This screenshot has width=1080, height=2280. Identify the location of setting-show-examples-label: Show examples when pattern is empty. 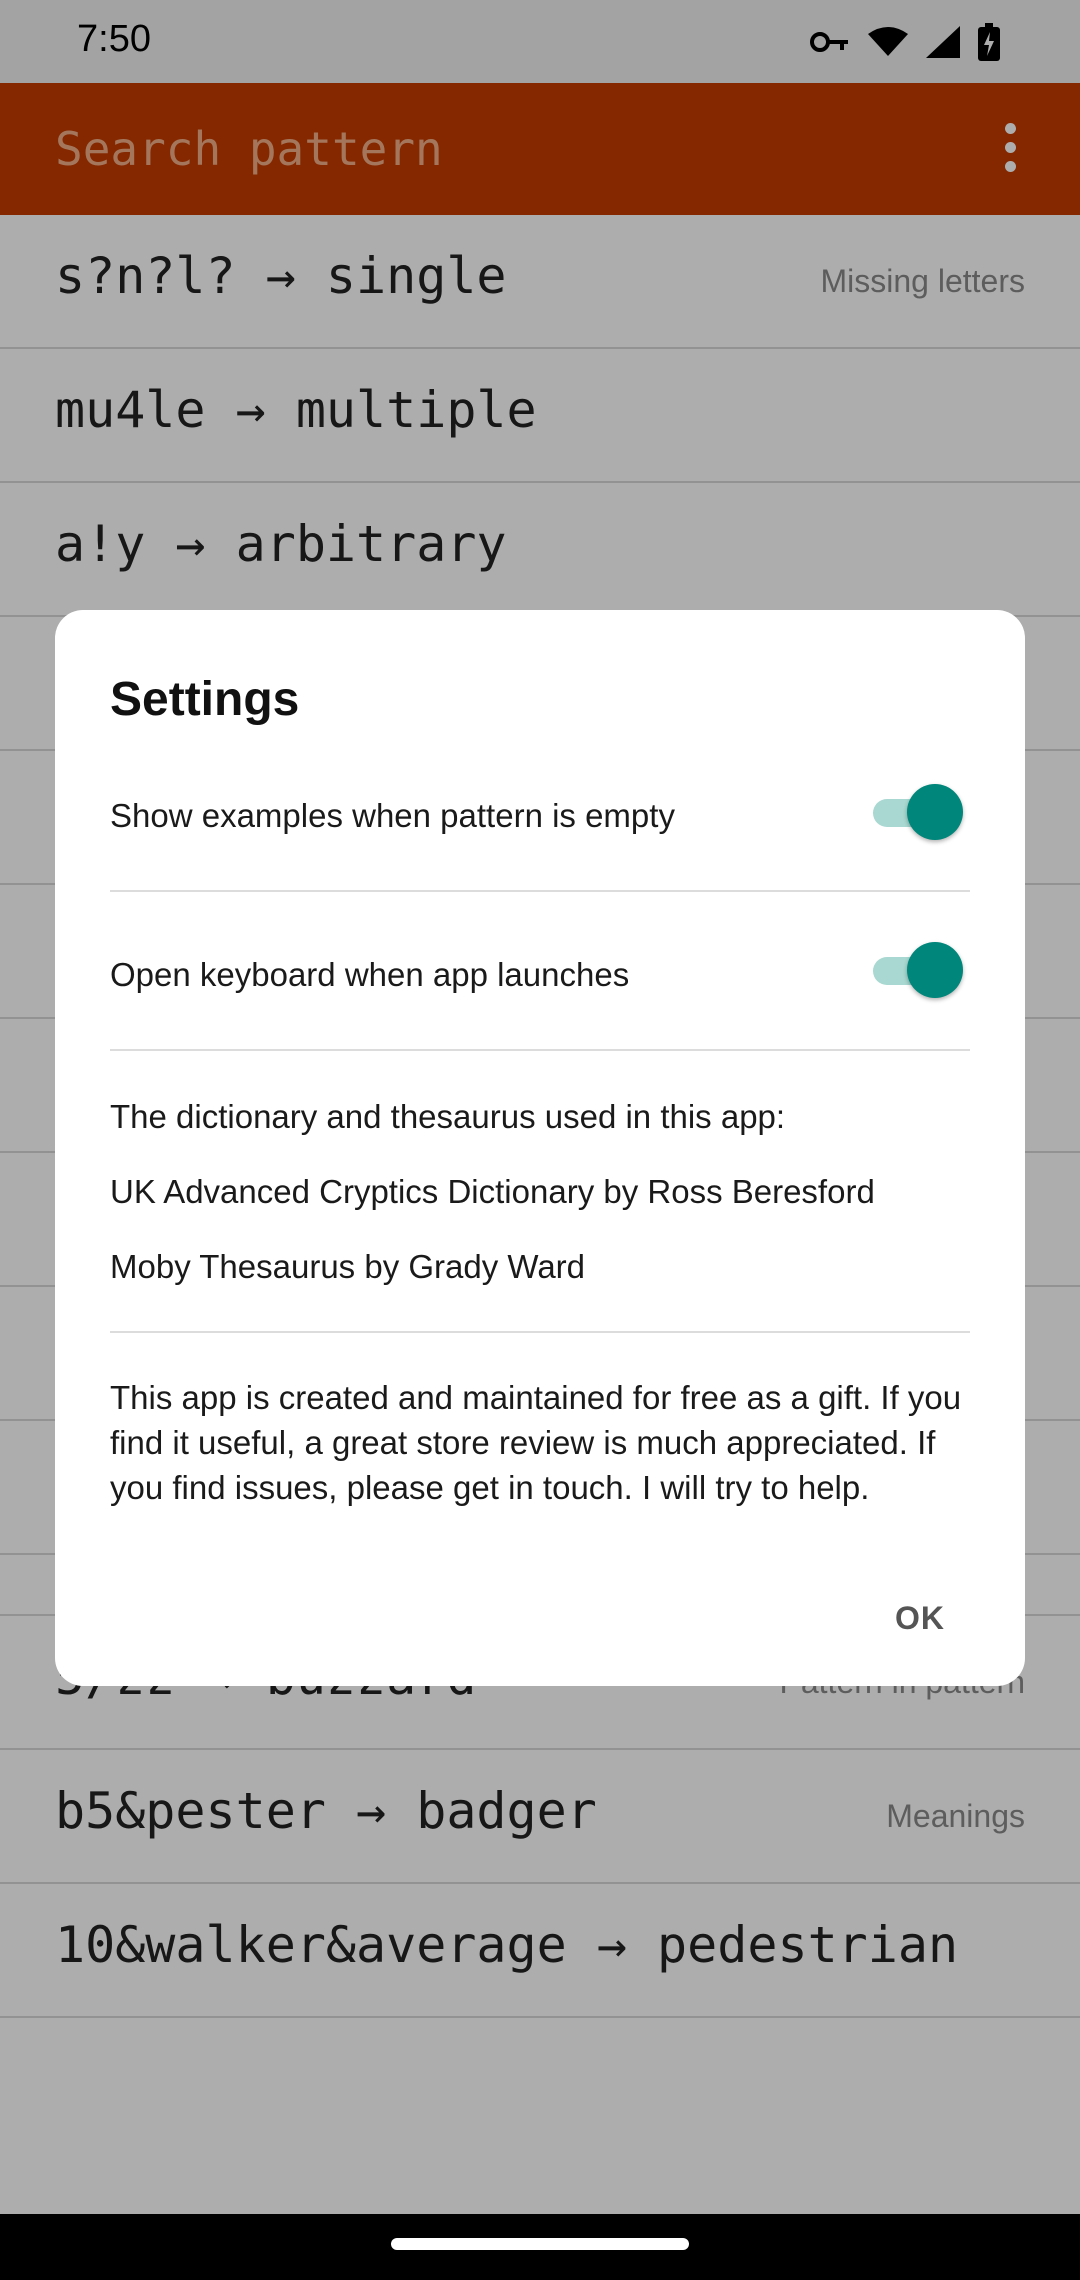
(392, 815).